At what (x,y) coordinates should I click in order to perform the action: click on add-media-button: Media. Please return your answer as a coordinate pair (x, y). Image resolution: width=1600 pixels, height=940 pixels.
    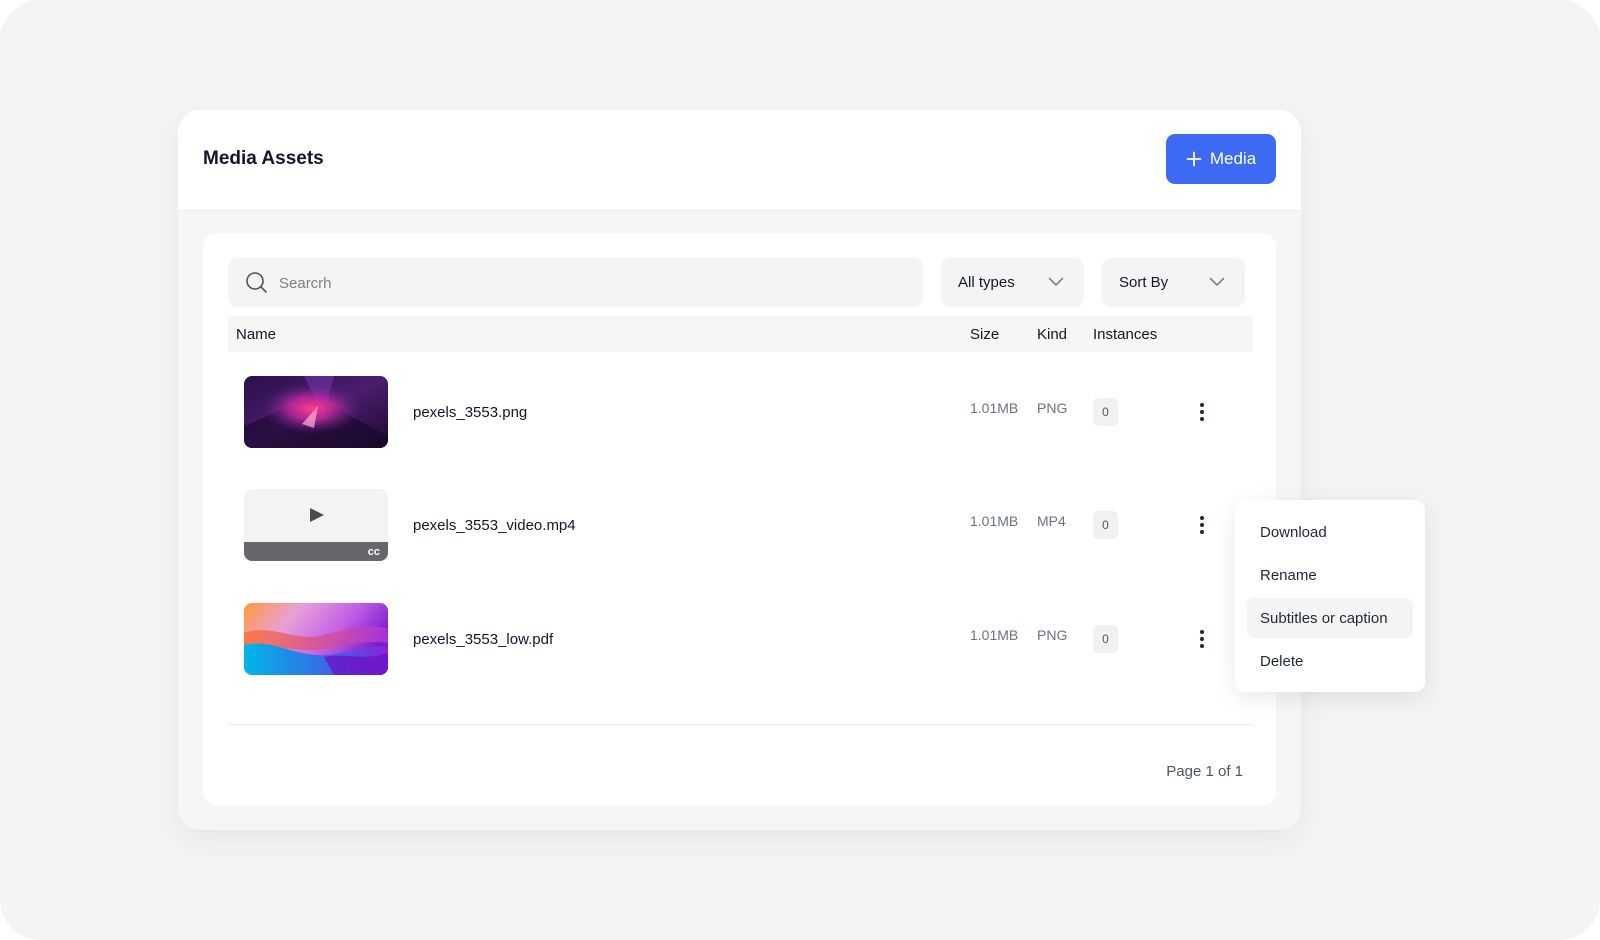
    Looking at the image, I should click on (1221, 159).